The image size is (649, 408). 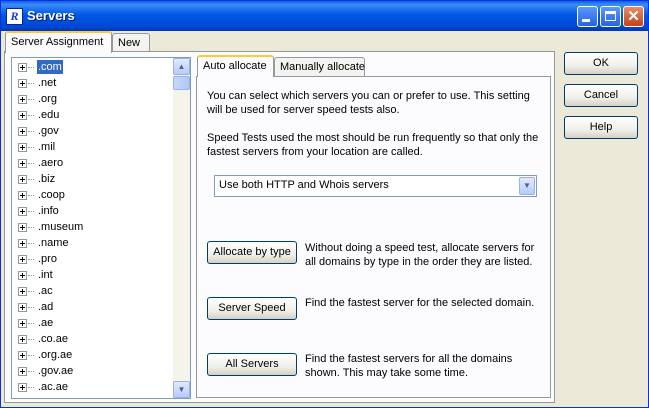 What do you see at coordinates (49, 115) in the screenshot?
I see `tree-item-label: .edu` at bounding box center [49, 115].